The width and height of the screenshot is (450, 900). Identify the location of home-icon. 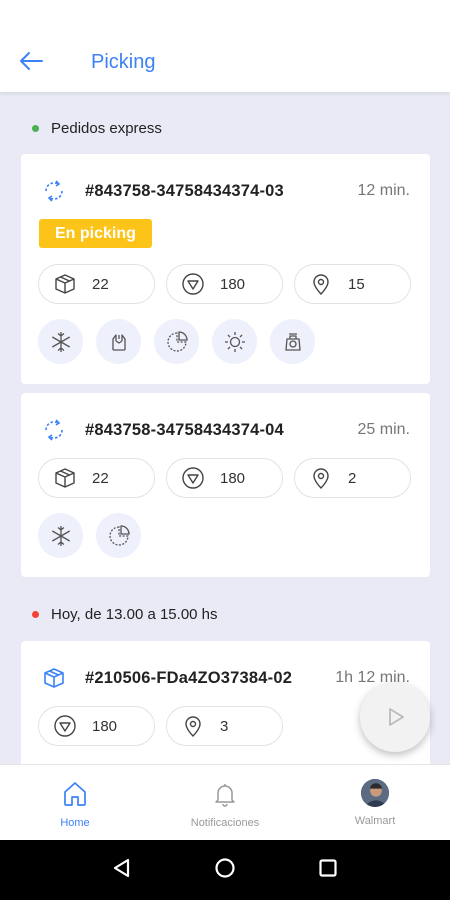
(75, 794).